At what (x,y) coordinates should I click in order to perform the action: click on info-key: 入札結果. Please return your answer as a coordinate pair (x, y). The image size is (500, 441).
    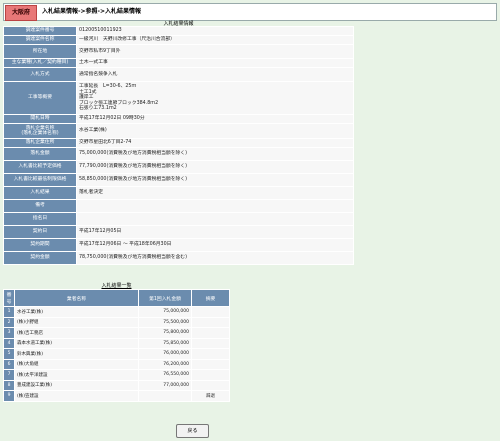
    Looking at the image, I should click on (40, 193).